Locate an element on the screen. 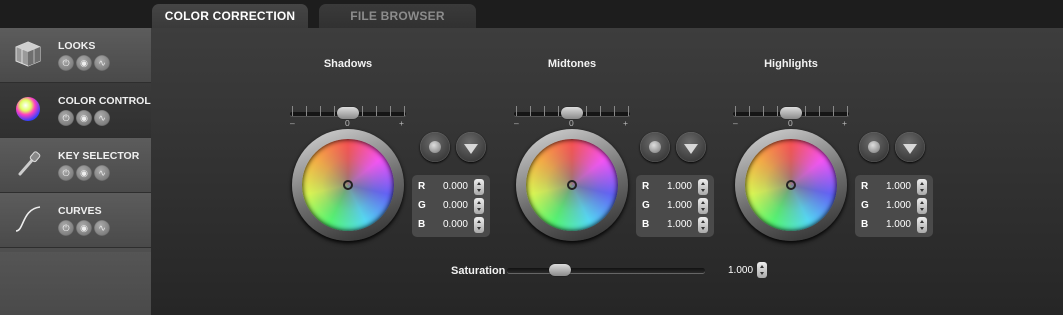  highlights-menu-button is located at coordinates (910, 147).